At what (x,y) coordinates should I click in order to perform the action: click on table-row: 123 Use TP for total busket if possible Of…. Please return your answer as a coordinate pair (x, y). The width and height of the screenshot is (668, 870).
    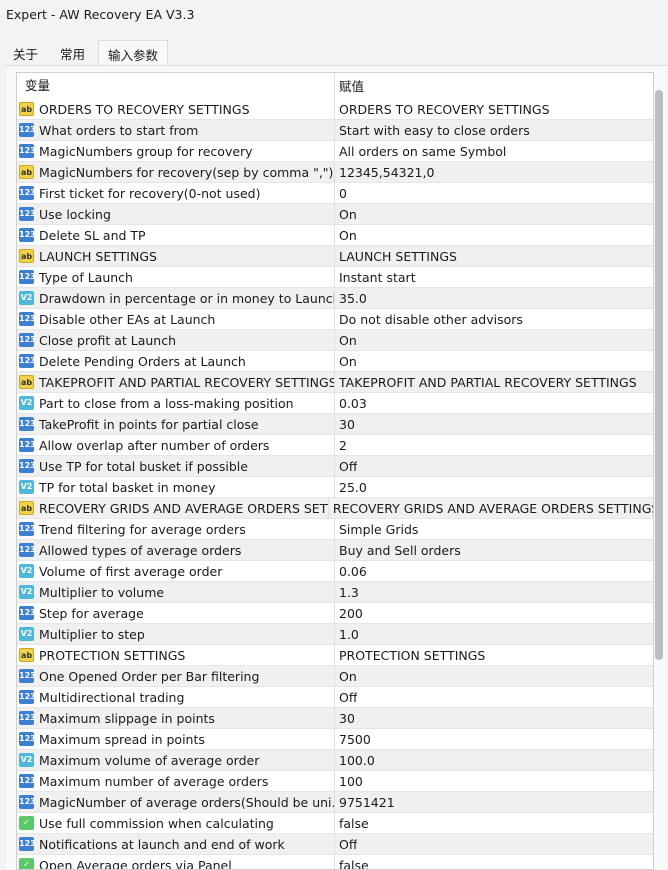
    Looking at the image, I should click on (335, 466).